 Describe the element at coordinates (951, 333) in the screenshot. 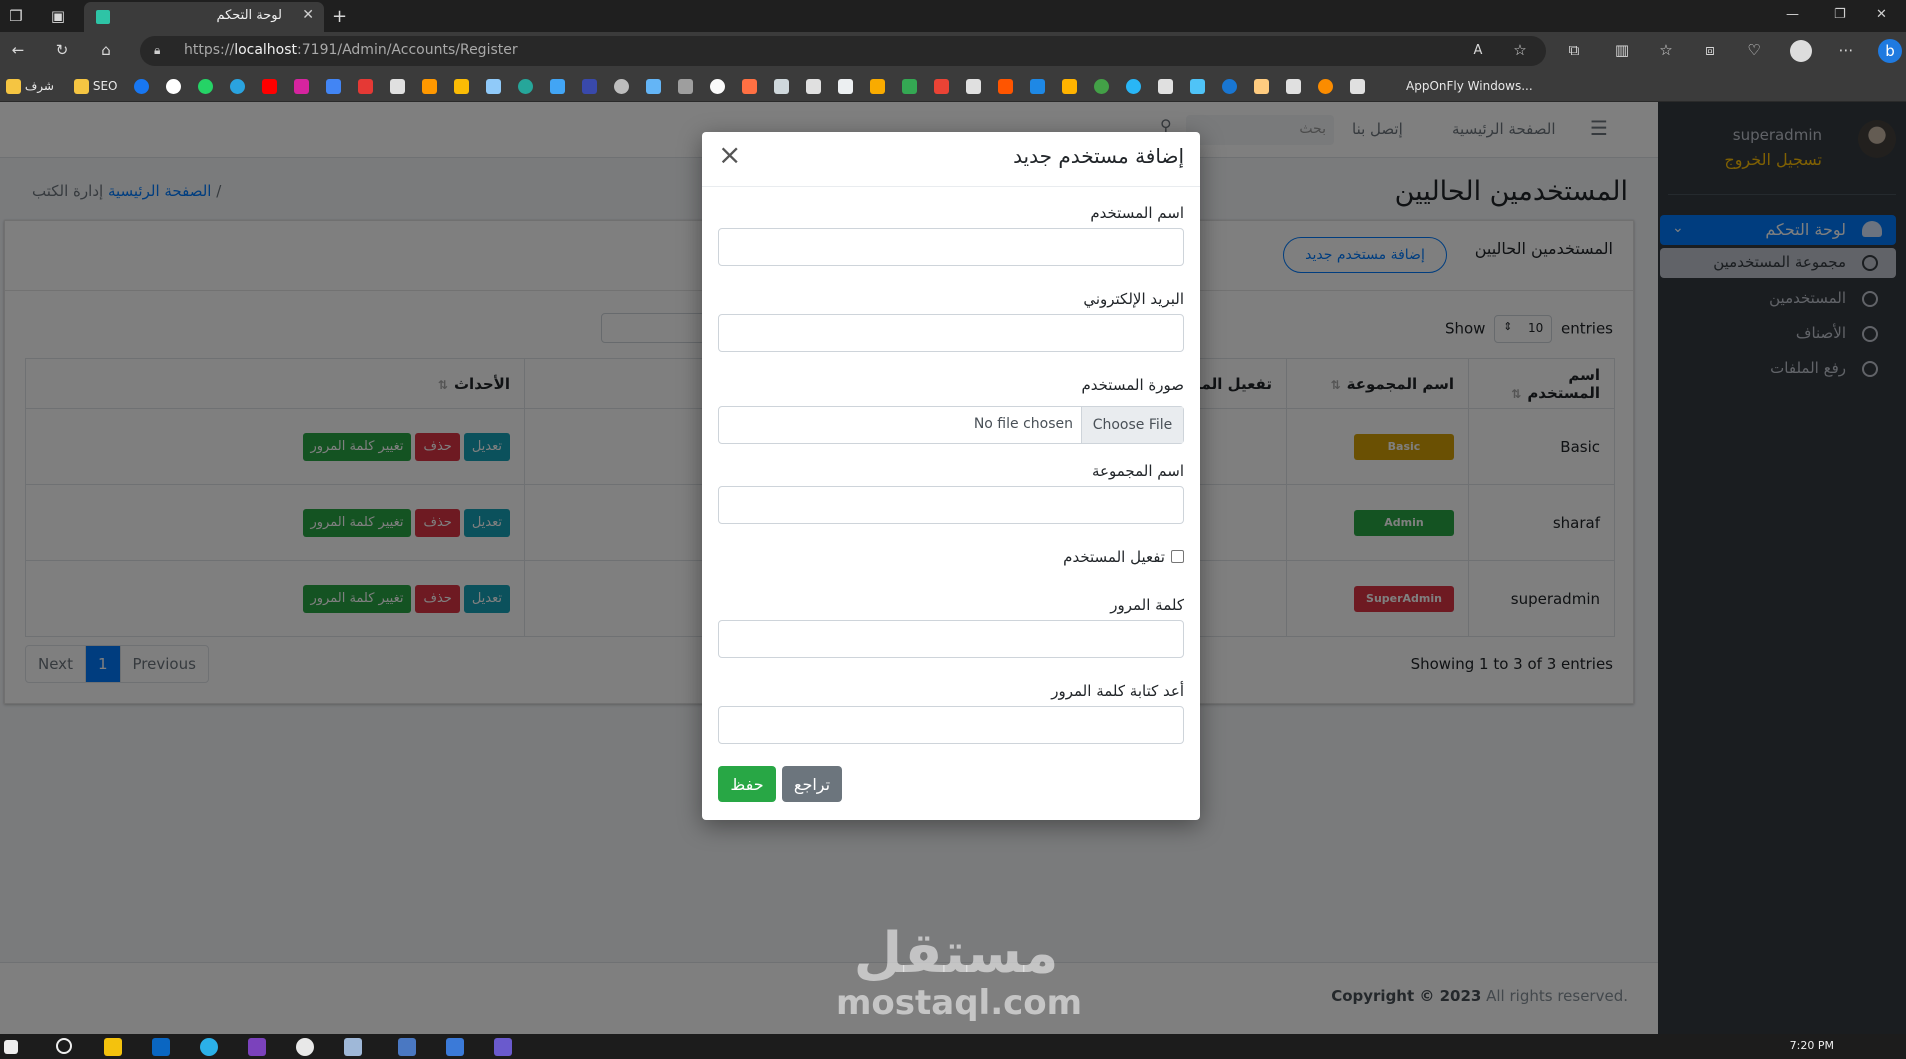

I see `email-field` at that location.